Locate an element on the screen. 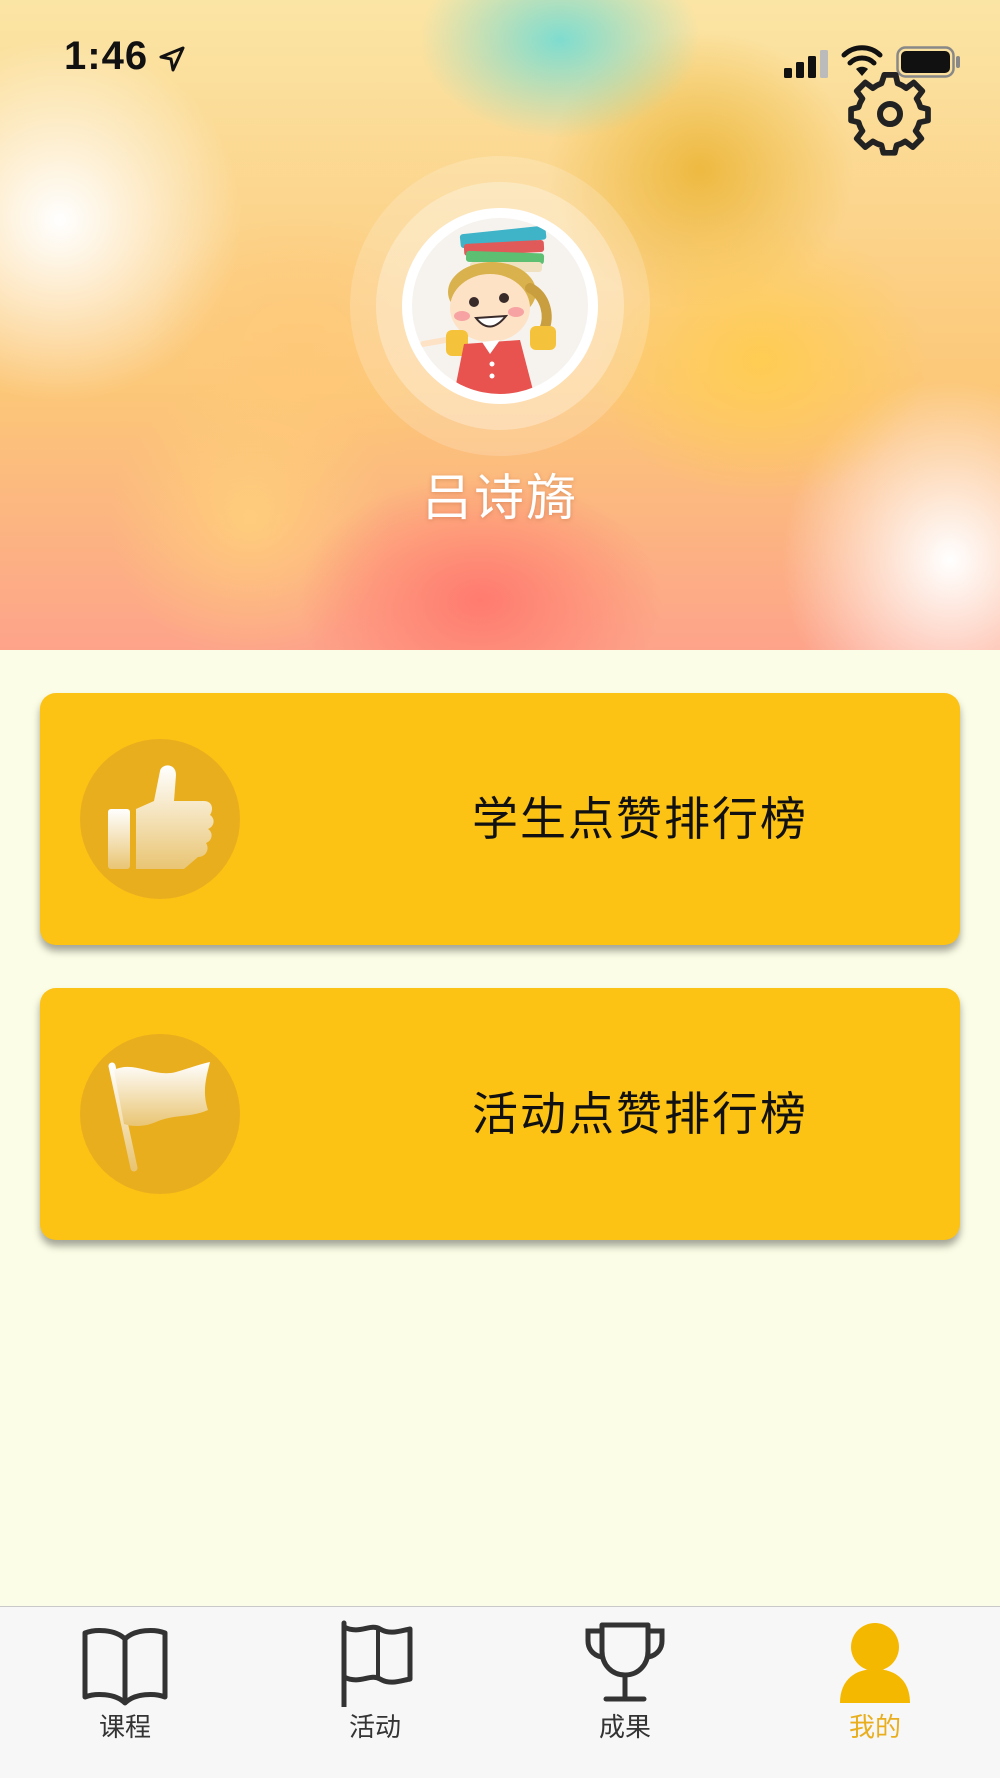 Image resolution: width=1000 pixels, height=1778 pixels. tab-mine: 我的 is located at coordinates (875, 1692).